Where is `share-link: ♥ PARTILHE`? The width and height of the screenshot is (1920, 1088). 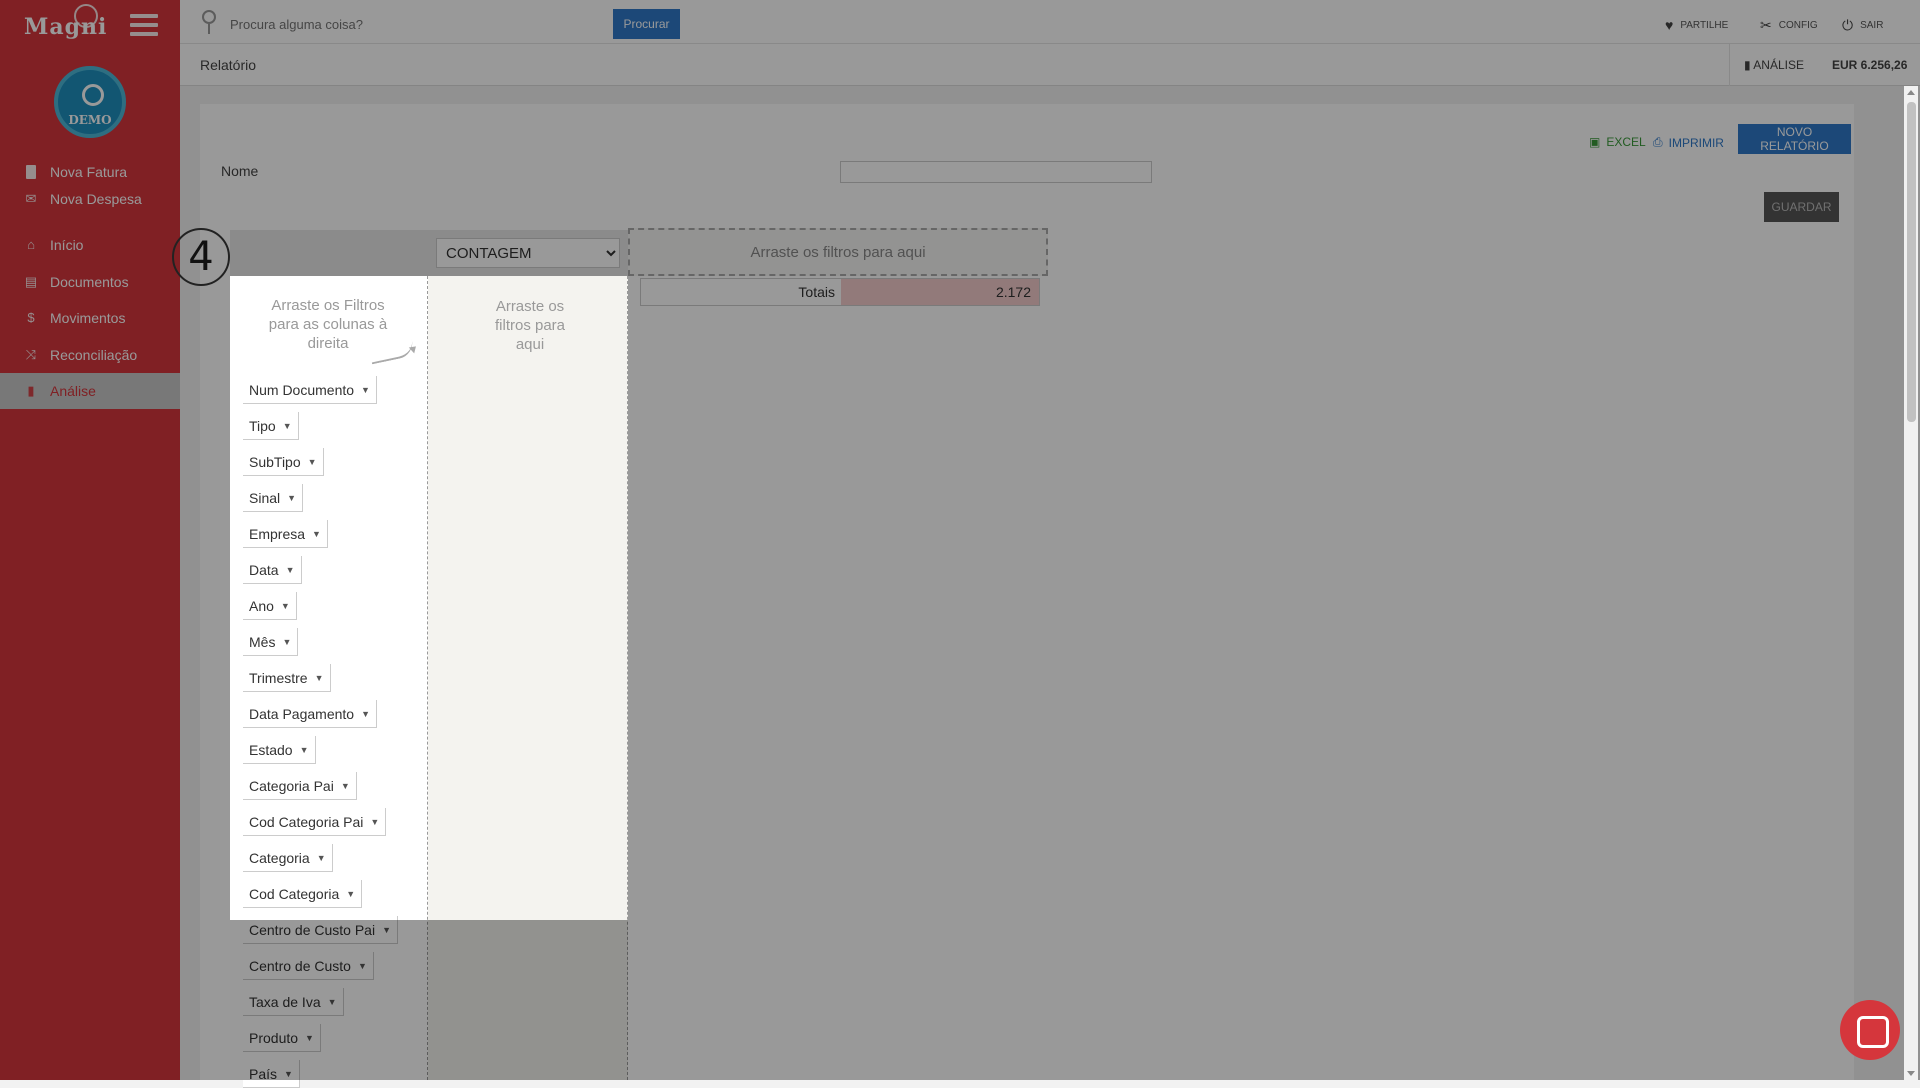 share-link: ♥ PARTILHE is located at coordinates (1696, 25).